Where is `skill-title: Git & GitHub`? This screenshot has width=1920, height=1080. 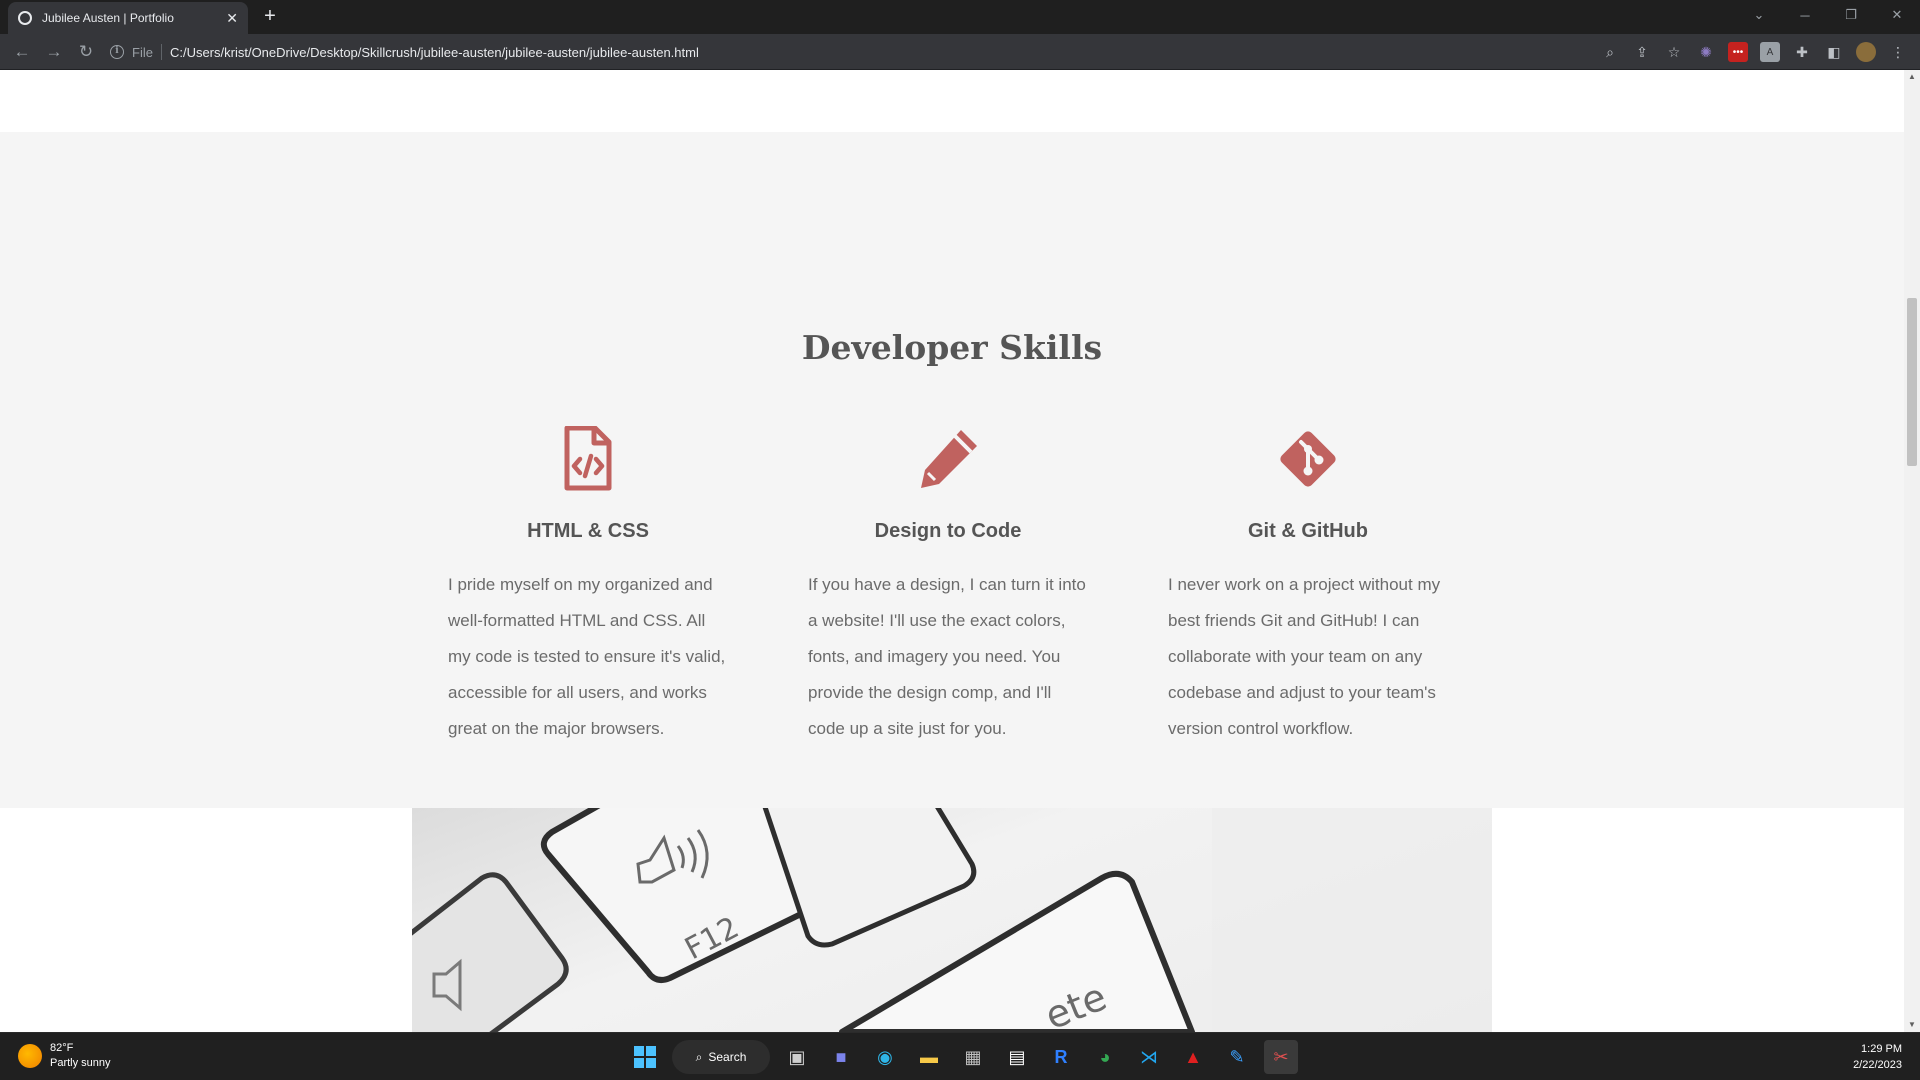 skill-title: Git & GitHub is located at coordinates (1308, 531).